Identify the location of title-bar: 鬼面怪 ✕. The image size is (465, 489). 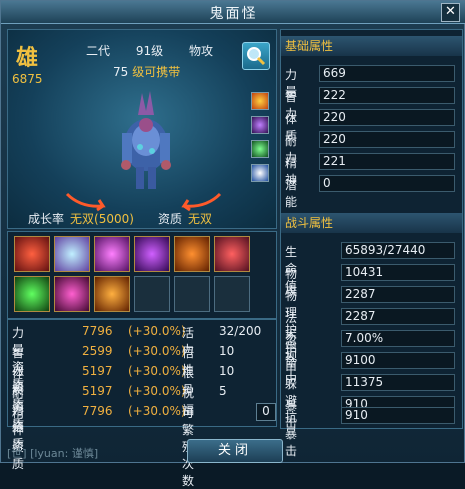
(233, 12).